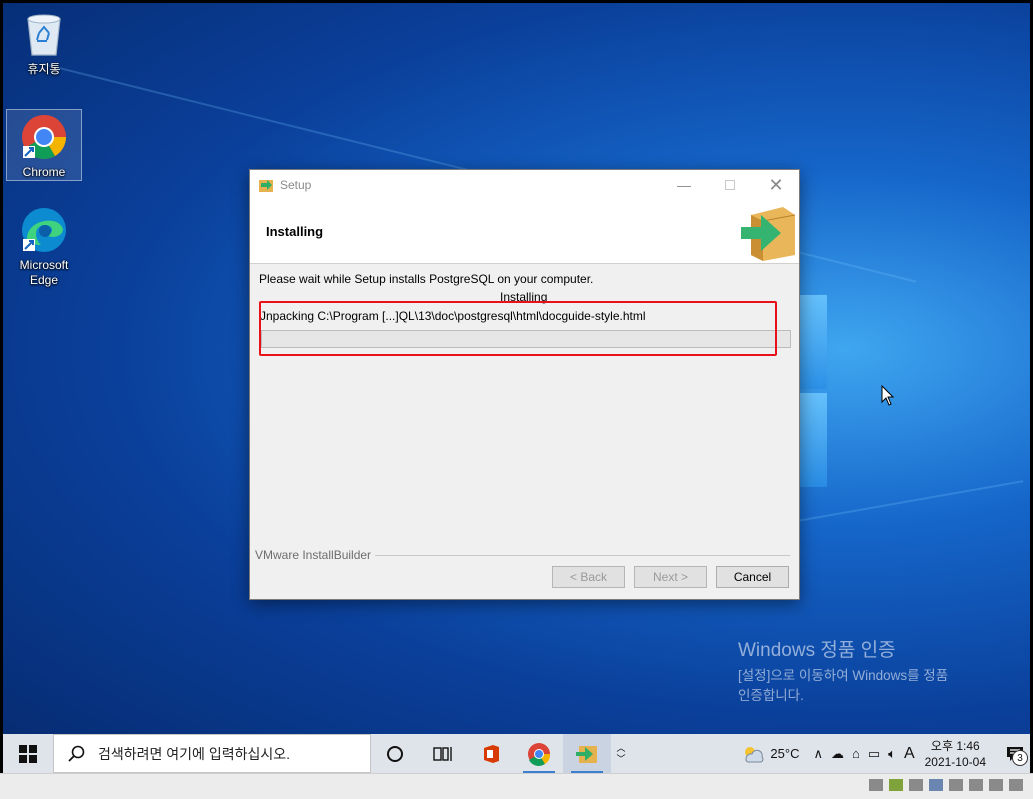 Image resolution: width=1033 pixels, height=799 pixels. I want to click on minimize-button: —, so click(684, 185).